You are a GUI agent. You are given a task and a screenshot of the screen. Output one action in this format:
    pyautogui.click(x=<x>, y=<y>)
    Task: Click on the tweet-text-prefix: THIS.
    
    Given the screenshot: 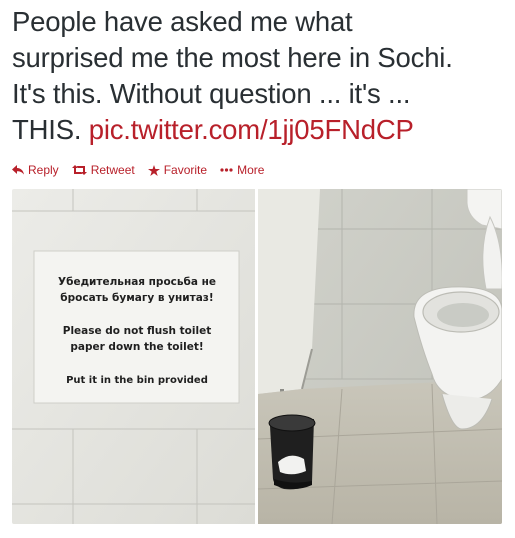 What is the action you would take?
    pyautogui.click(x=50, y=129)
    